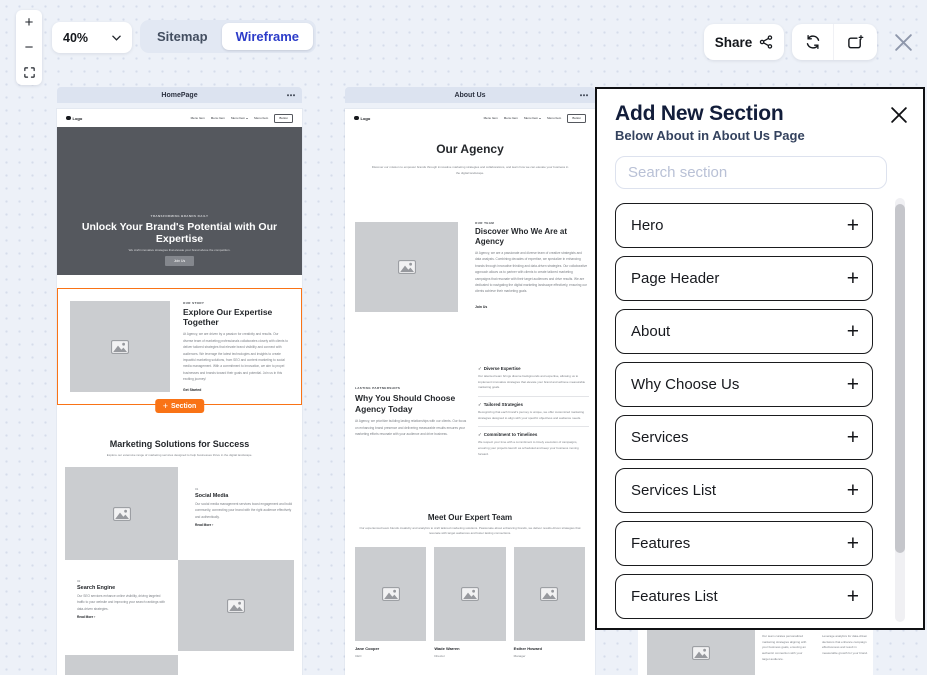 This screenshot has width=927, height=675. Describe the element at coordinates (533, 397) in the screenshot. I see `divider` at that location.